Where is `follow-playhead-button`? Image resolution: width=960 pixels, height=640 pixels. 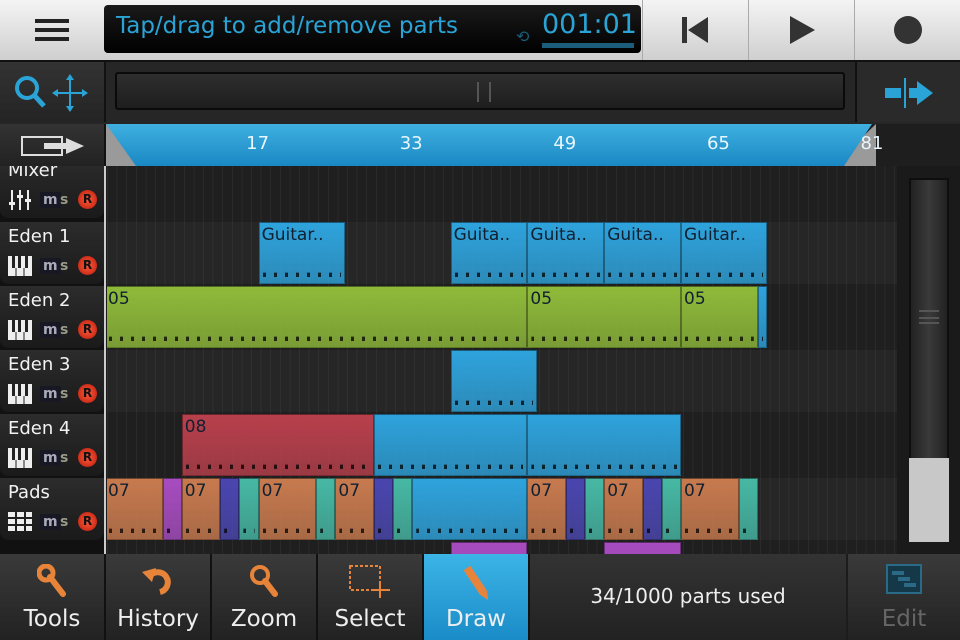 follow-playhead-button is located at coordinates (907, 92).